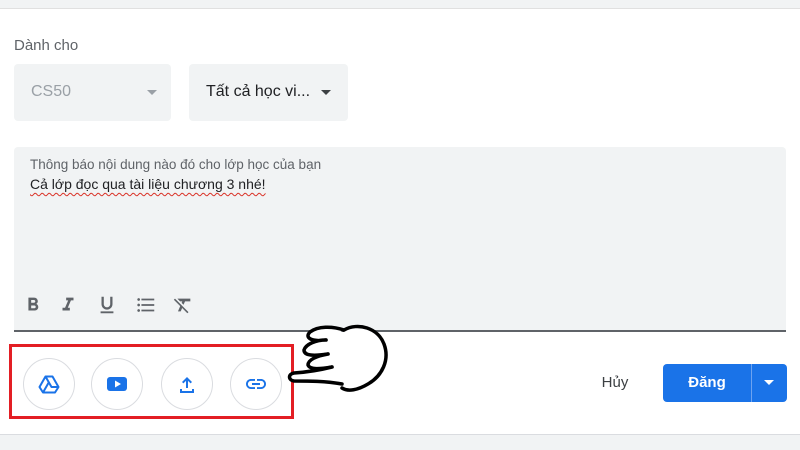 This screenshot has height=450, width=800. I want to click on cancel-button: Hủy, so click(615, 383).